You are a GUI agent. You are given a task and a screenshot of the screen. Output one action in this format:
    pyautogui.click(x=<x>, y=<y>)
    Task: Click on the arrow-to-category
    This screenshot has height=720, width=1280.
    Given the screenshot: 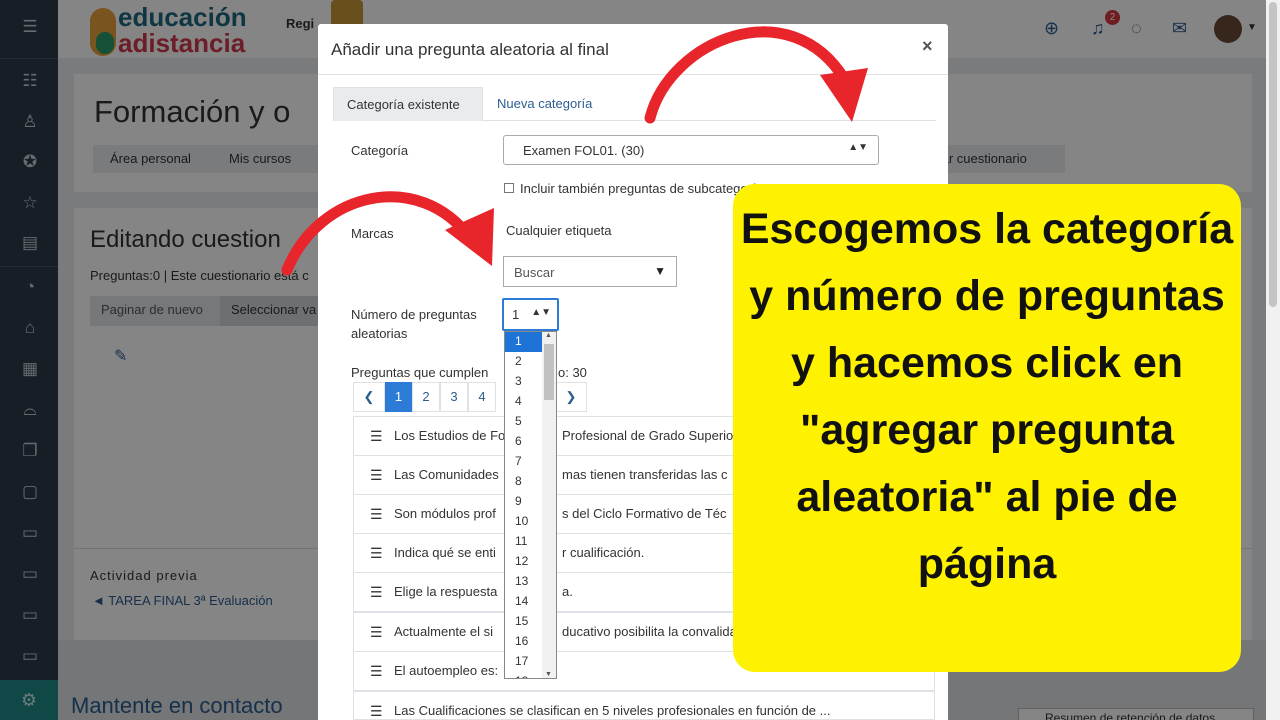 What is the action you would take?
    pyautogui.click(x=747, y=75)
    